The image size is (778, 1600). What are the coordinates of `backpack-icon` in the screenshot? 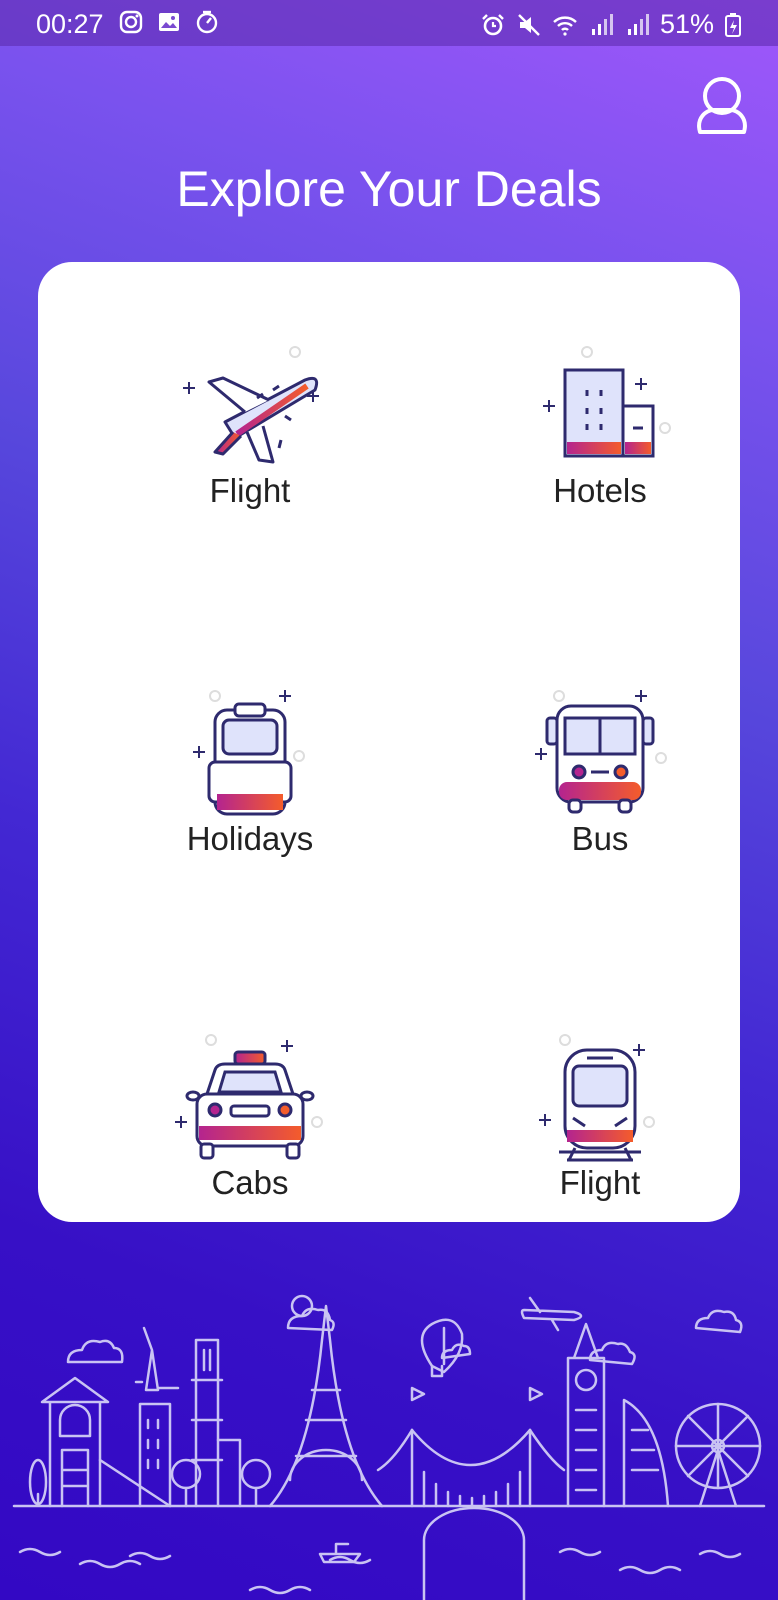 It's located at (249, 753).